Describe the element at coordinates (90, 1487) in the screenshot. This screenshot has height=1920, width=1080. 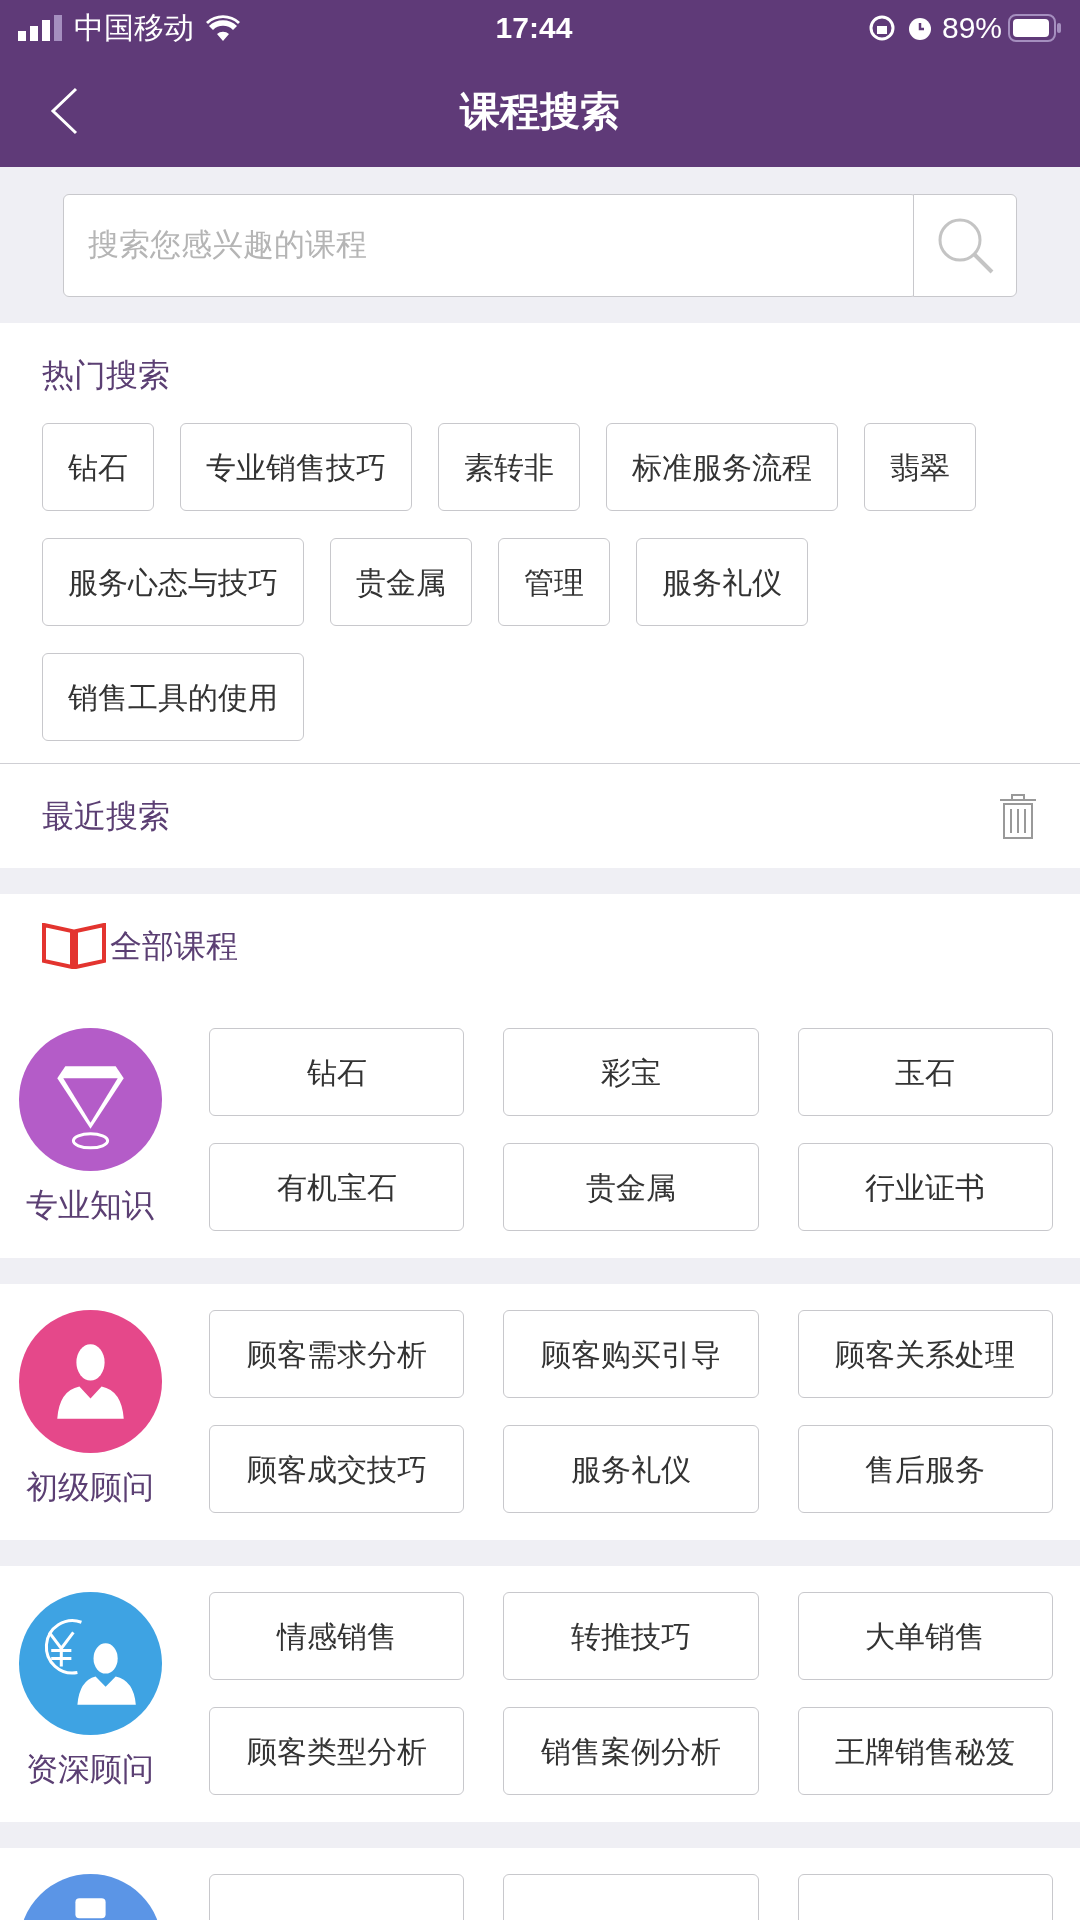
I see `category-label: 初级顾问` at that location.